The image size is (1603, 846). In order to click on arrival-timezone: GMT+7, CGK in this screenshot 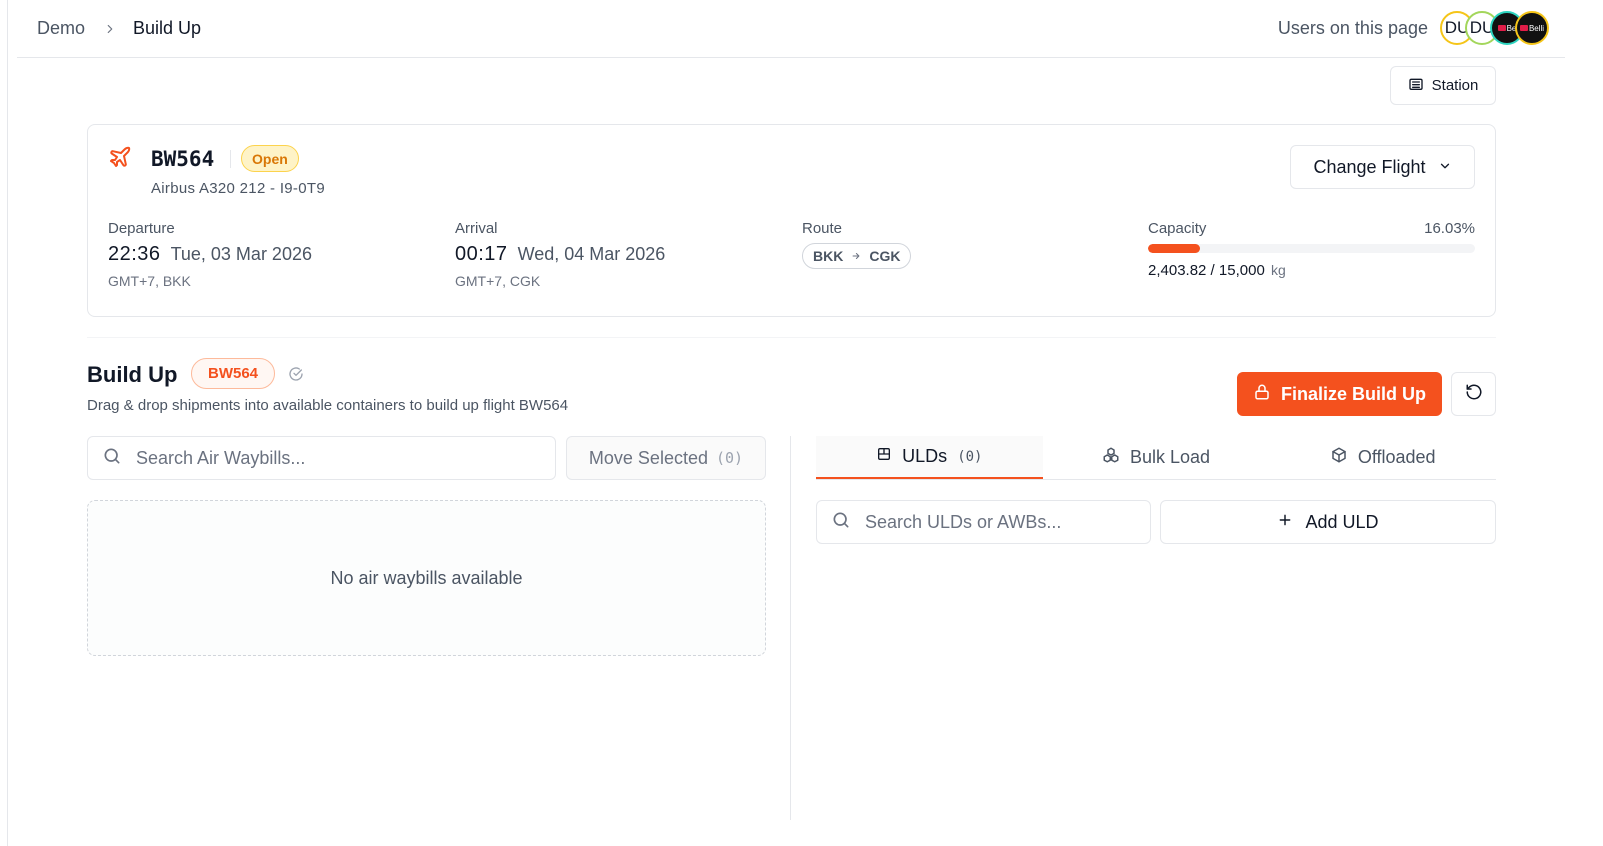, I will do `click(498, 281)`.